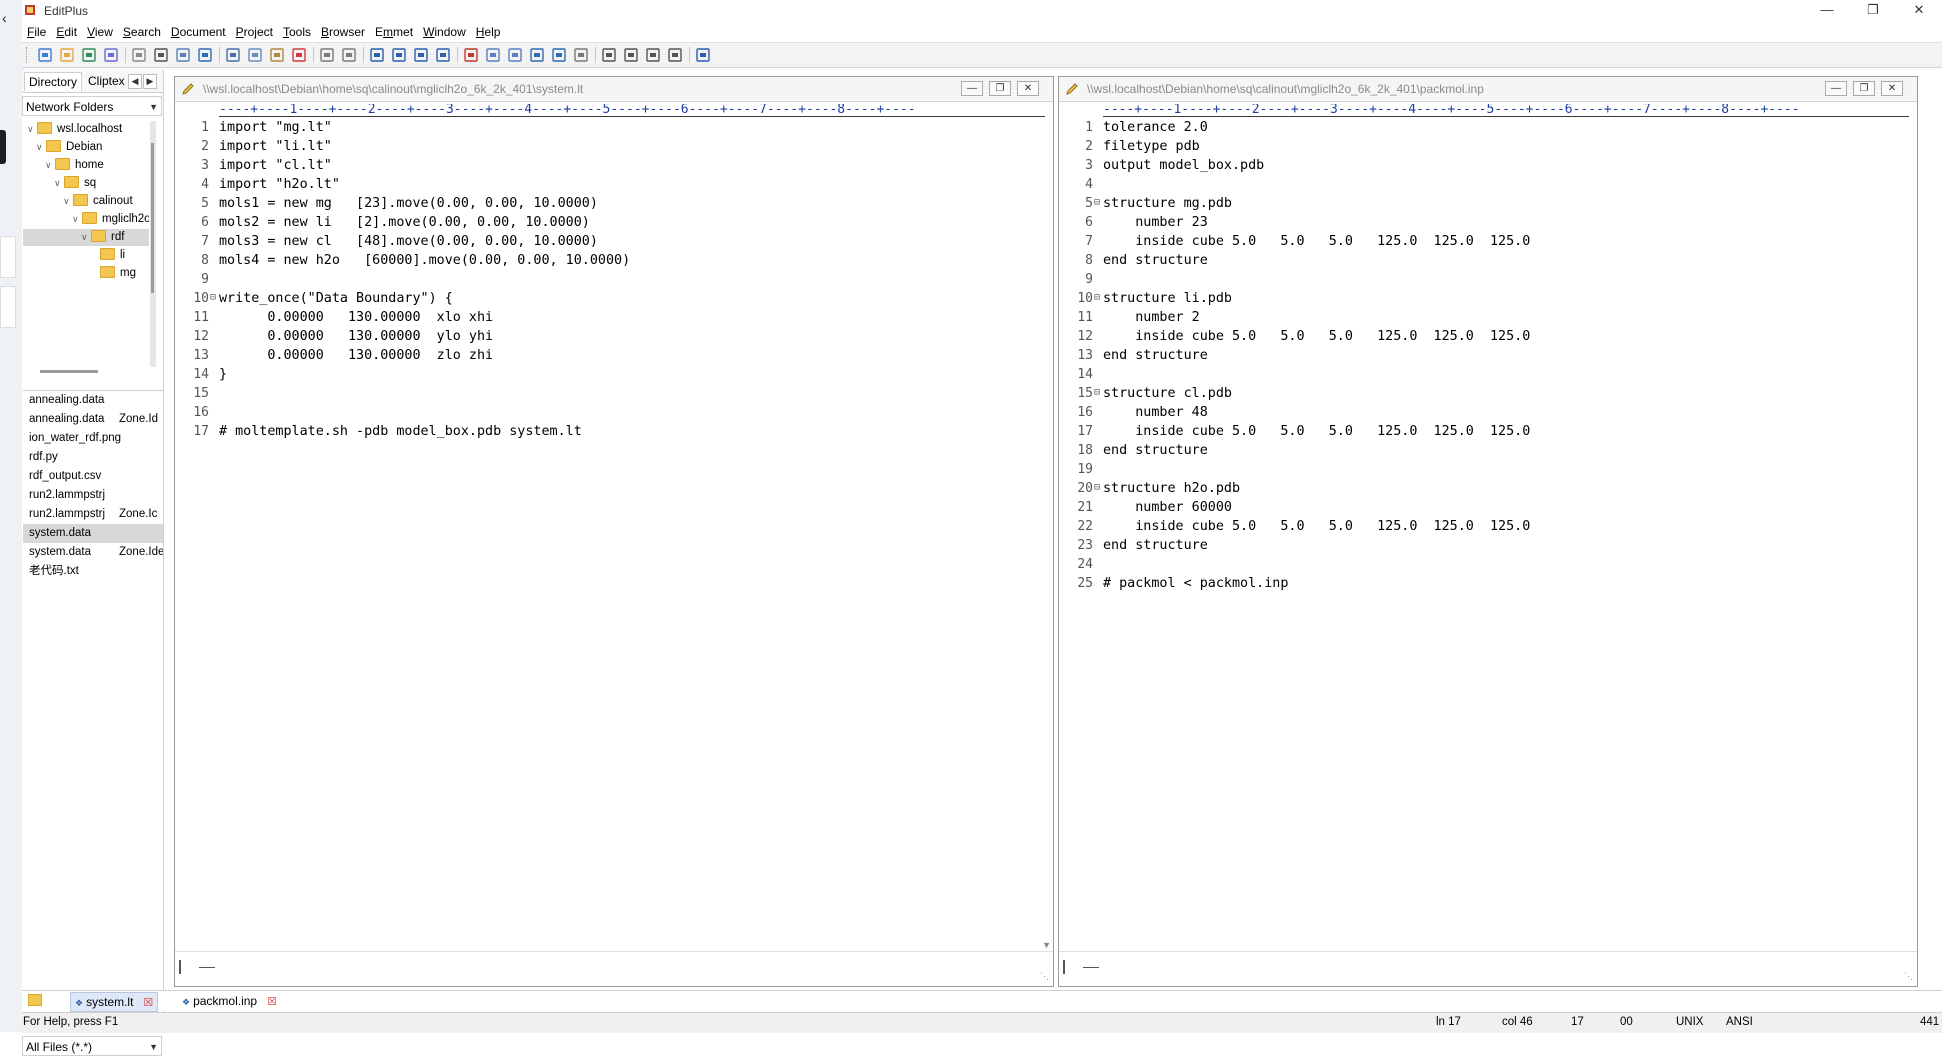 The height and width of the screenshot is (1057, 1942). Describe the element at coordinates (93, 419) in the screenshot. I see `file-list-item: annealing.data Zone.Id` at that location.